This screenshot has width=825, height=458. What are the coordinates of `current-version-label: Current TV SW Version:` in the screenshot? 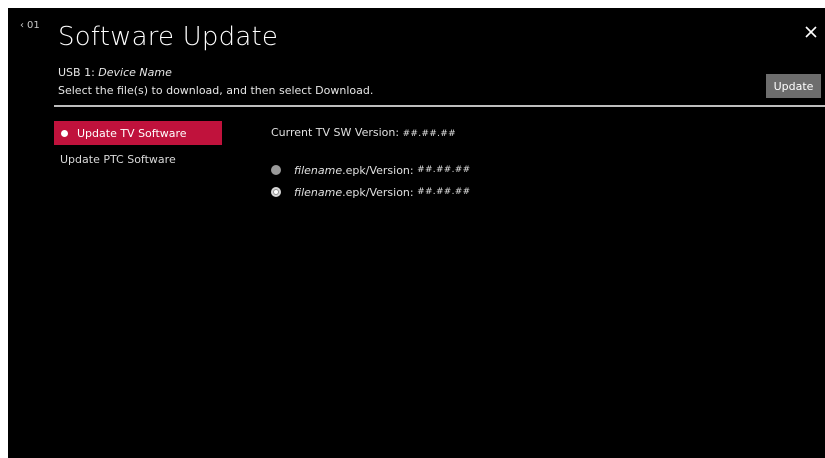 It's located at (335, 132).